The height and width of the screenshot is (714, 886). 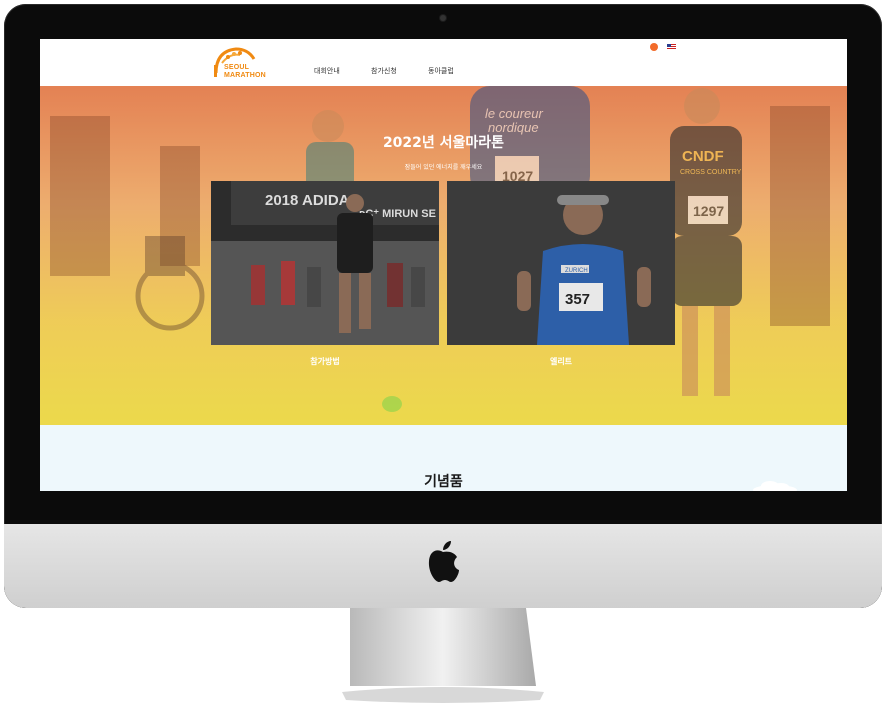 I want to click on hero-subtitle: 잠들어 있던 에너지를 깨우세요, so click(x=443, y=167).